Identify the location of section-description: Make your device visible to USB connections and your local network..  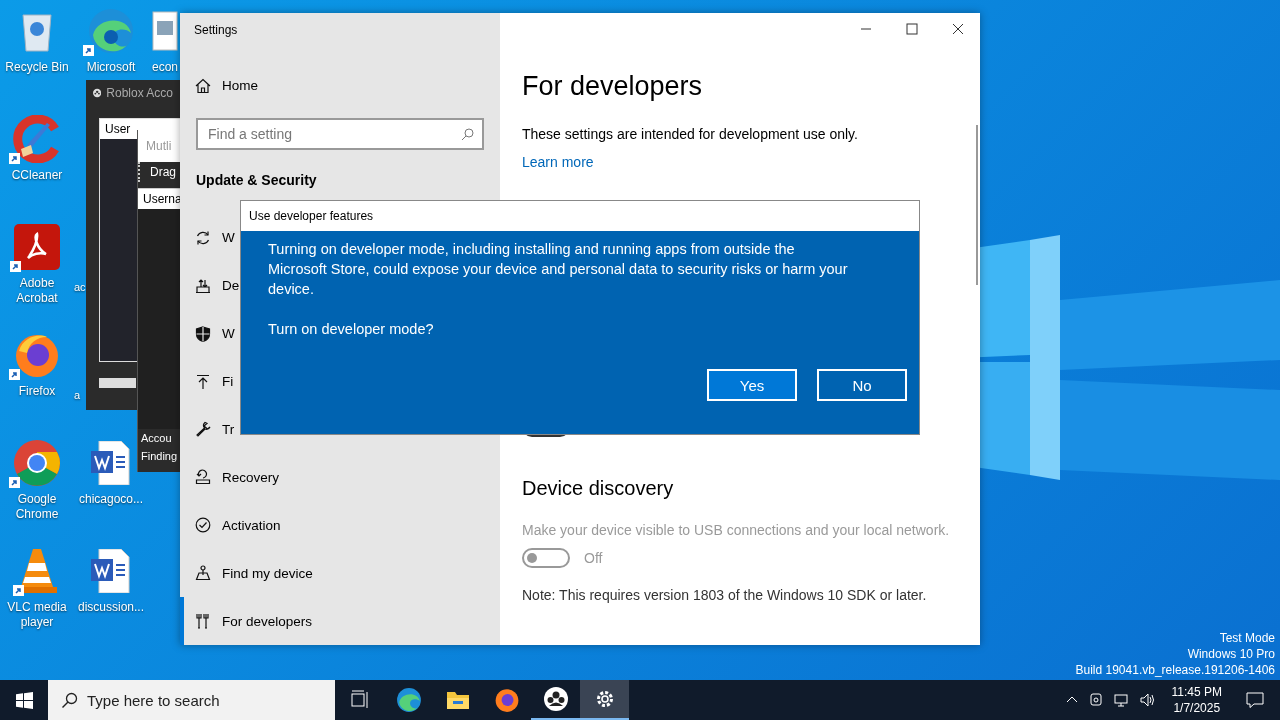
(736, 530).